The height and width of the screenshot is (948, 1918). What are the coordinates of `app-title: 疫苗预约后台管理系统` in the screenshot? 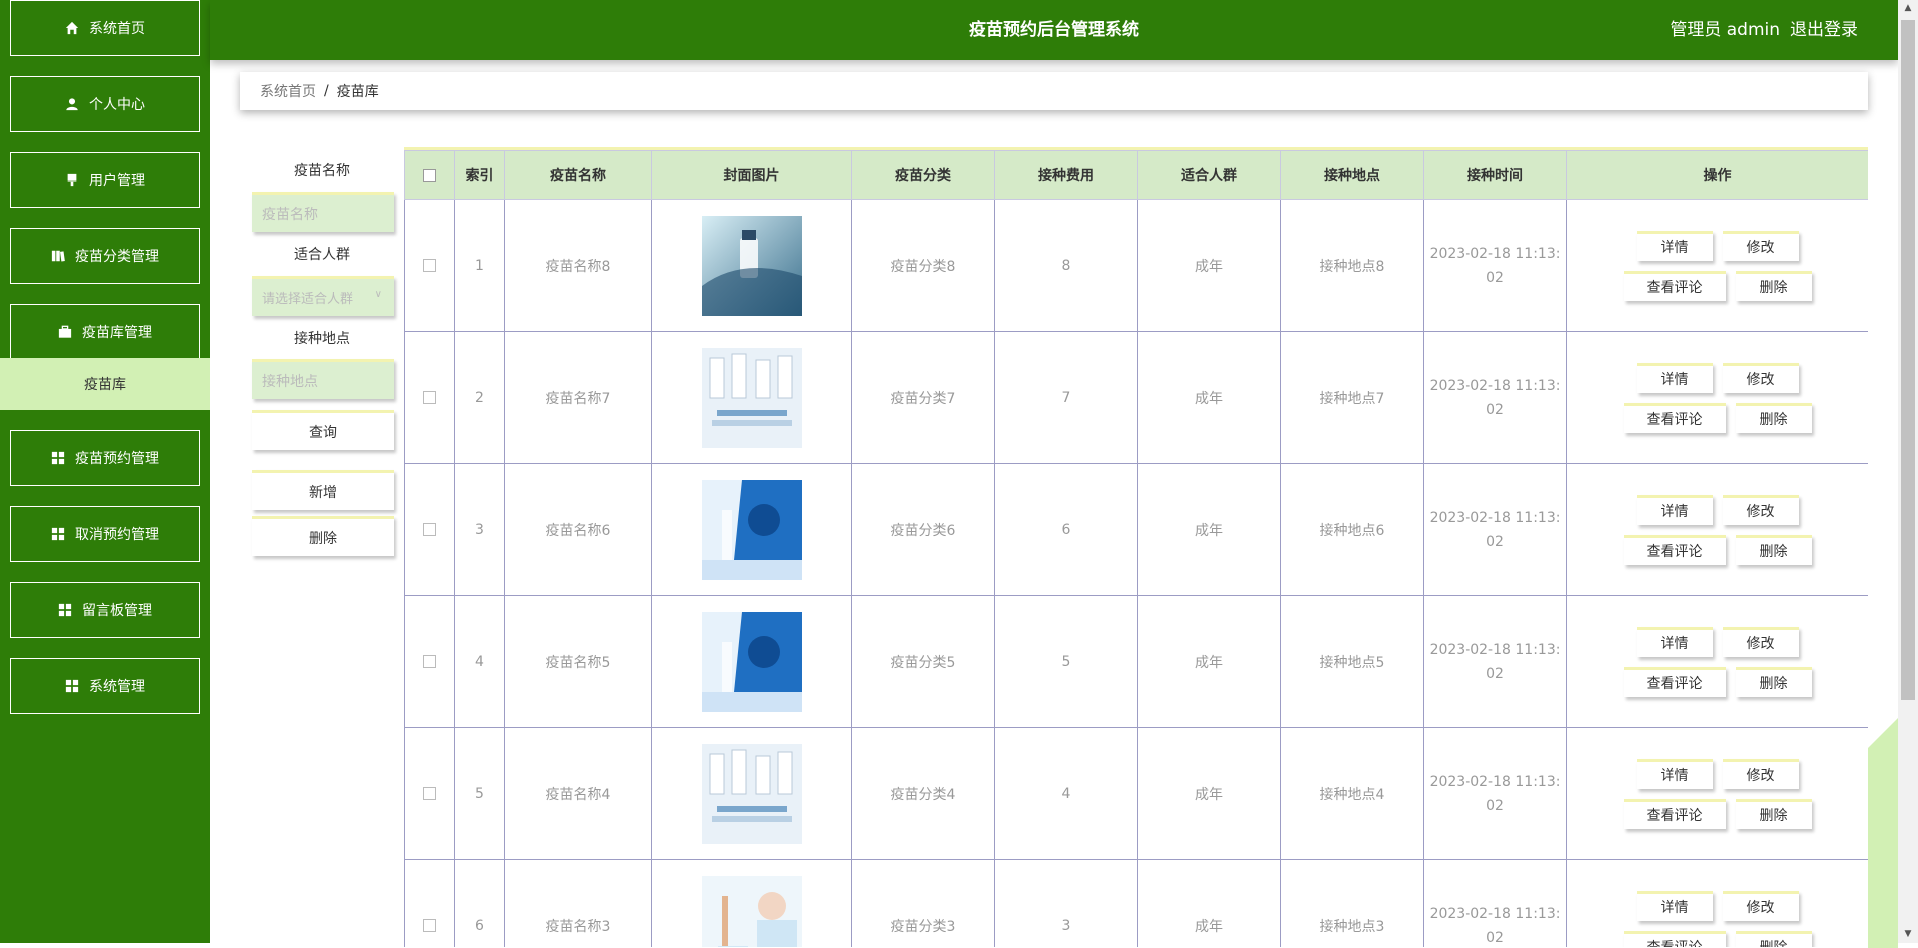 It's located at (1054, 30).